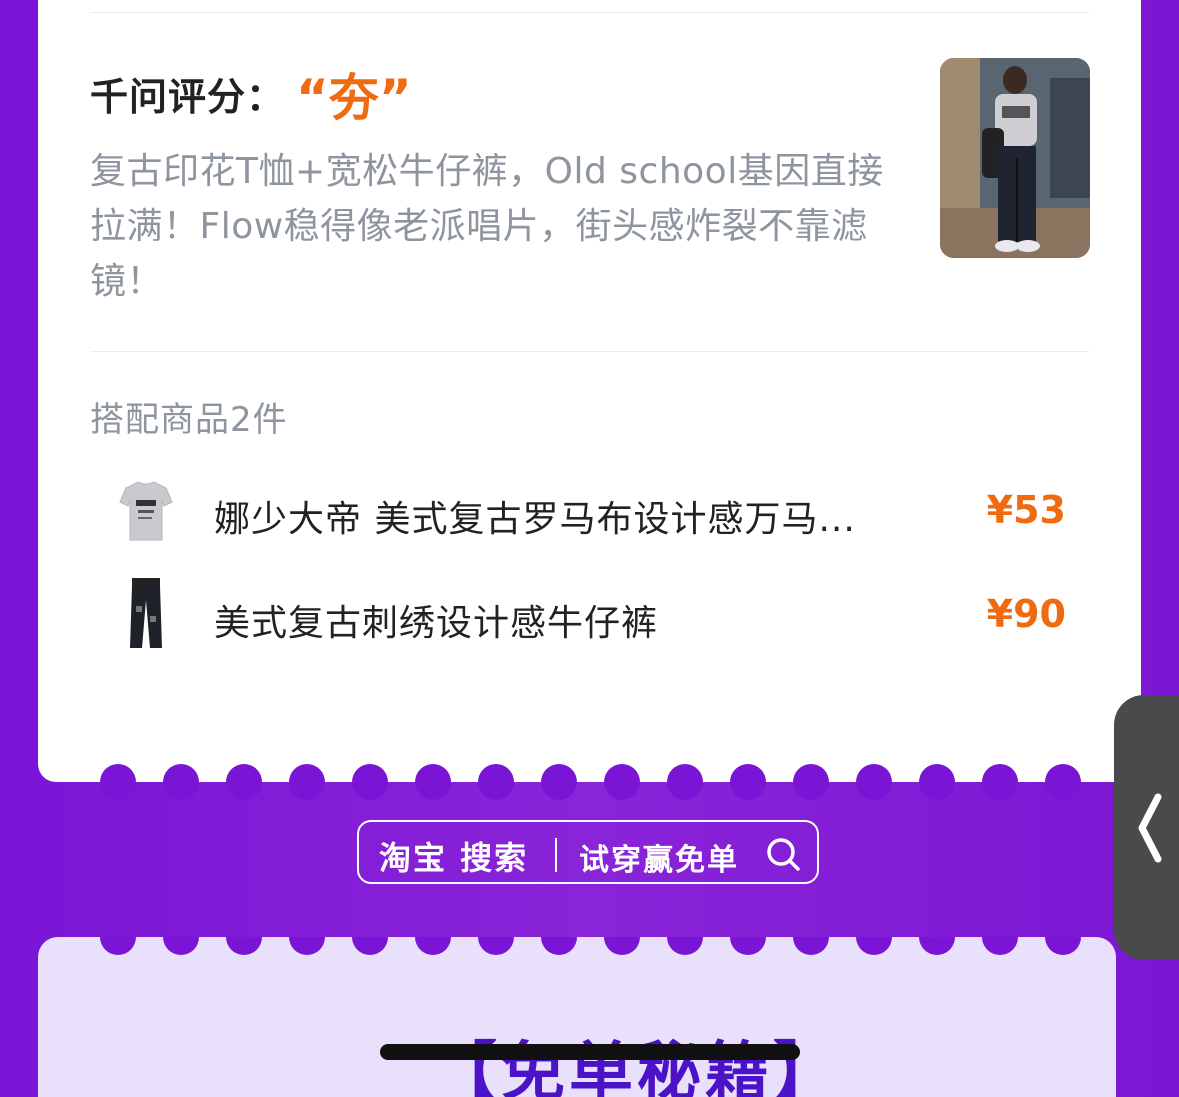  I want to click on outfit-photo-icon, so click(1015, 158).